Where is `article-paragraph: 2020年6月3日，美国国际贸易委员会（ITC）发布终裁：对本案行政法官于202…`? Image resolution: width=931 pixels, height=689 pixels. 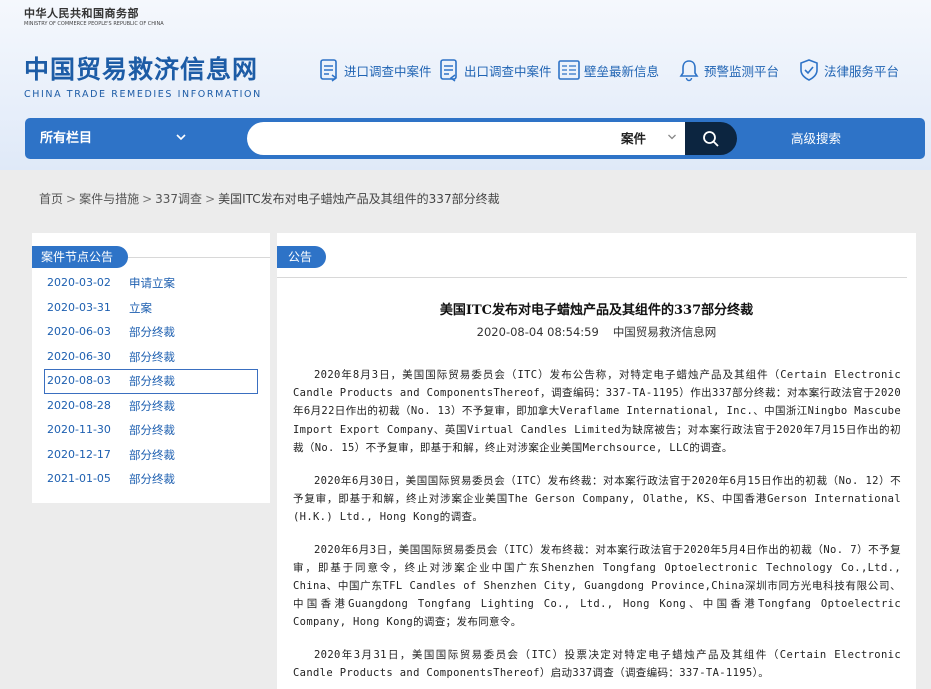
article-paragraph: 2020年6月3日，美国国际贸易委员会（ITC）发布终裁：对本案行政法官于202… is located at coordinates (597, 586).